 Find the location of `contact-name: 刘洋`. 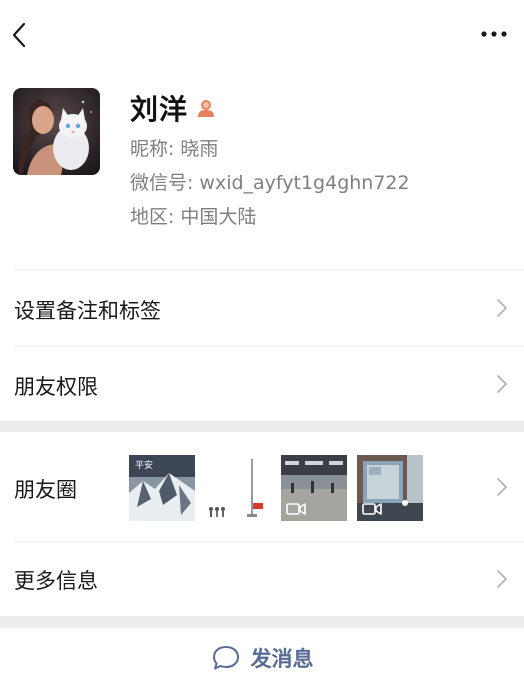

contact-name: 刘洋 is located at coordinates (159, 109).